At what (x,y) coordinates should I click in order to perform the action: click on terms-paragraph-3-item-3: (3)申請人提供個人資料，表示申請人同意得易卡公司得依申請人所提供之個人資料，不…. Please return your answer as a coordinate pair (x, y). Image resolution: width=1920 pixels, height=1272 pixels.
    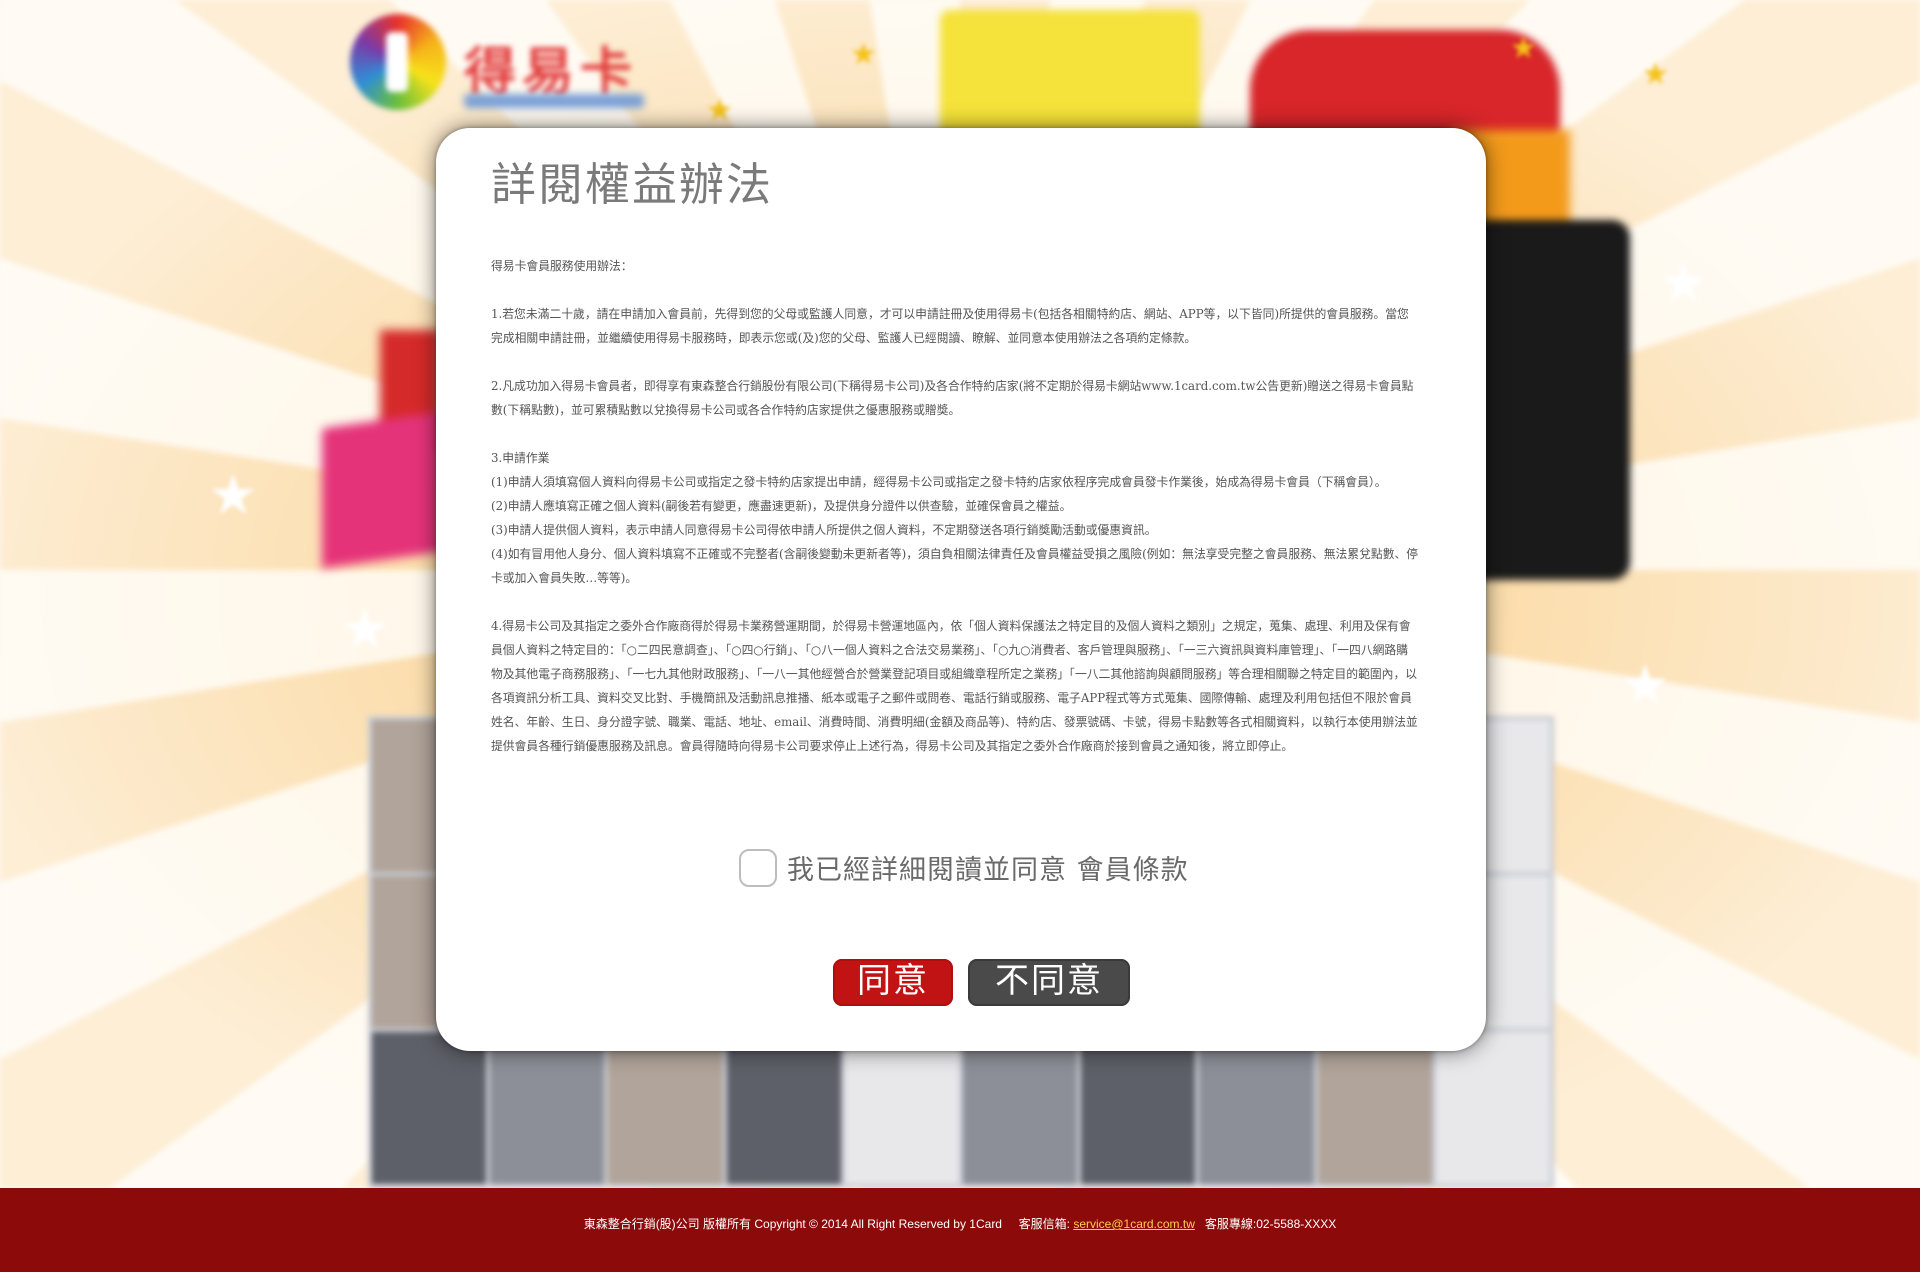
    Looking at the image, I should click on (824, 530).